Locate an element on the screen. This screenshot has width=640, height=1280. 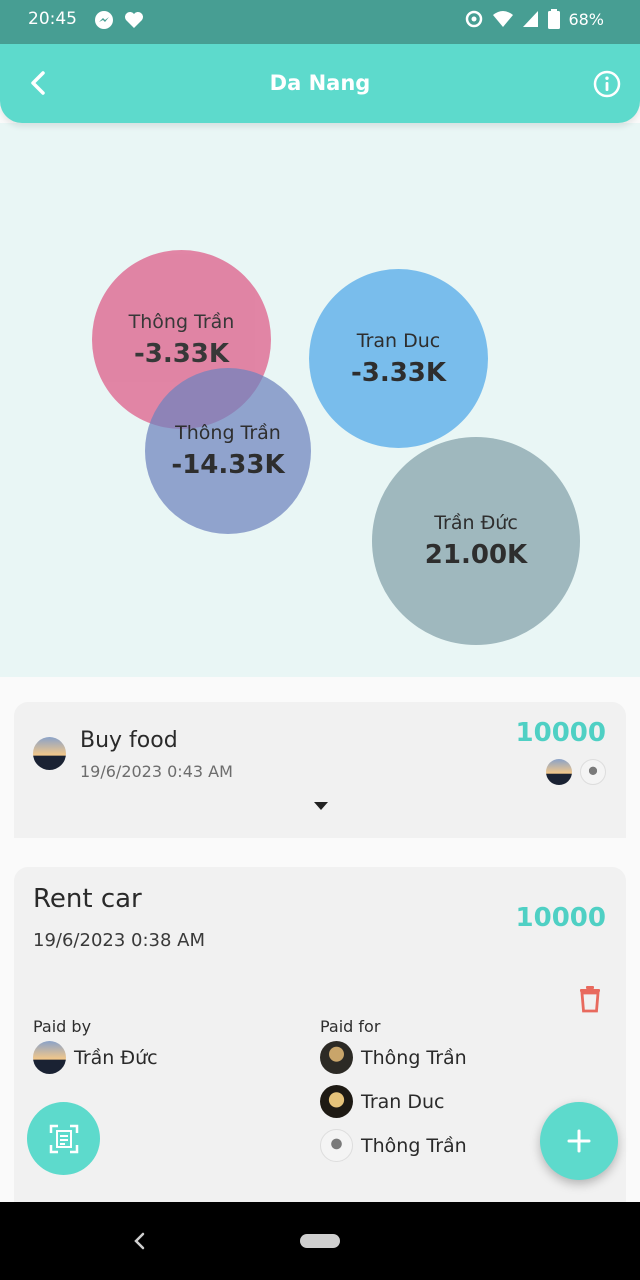
balance-amount: 21.00K is located at coordinates (476, 555).